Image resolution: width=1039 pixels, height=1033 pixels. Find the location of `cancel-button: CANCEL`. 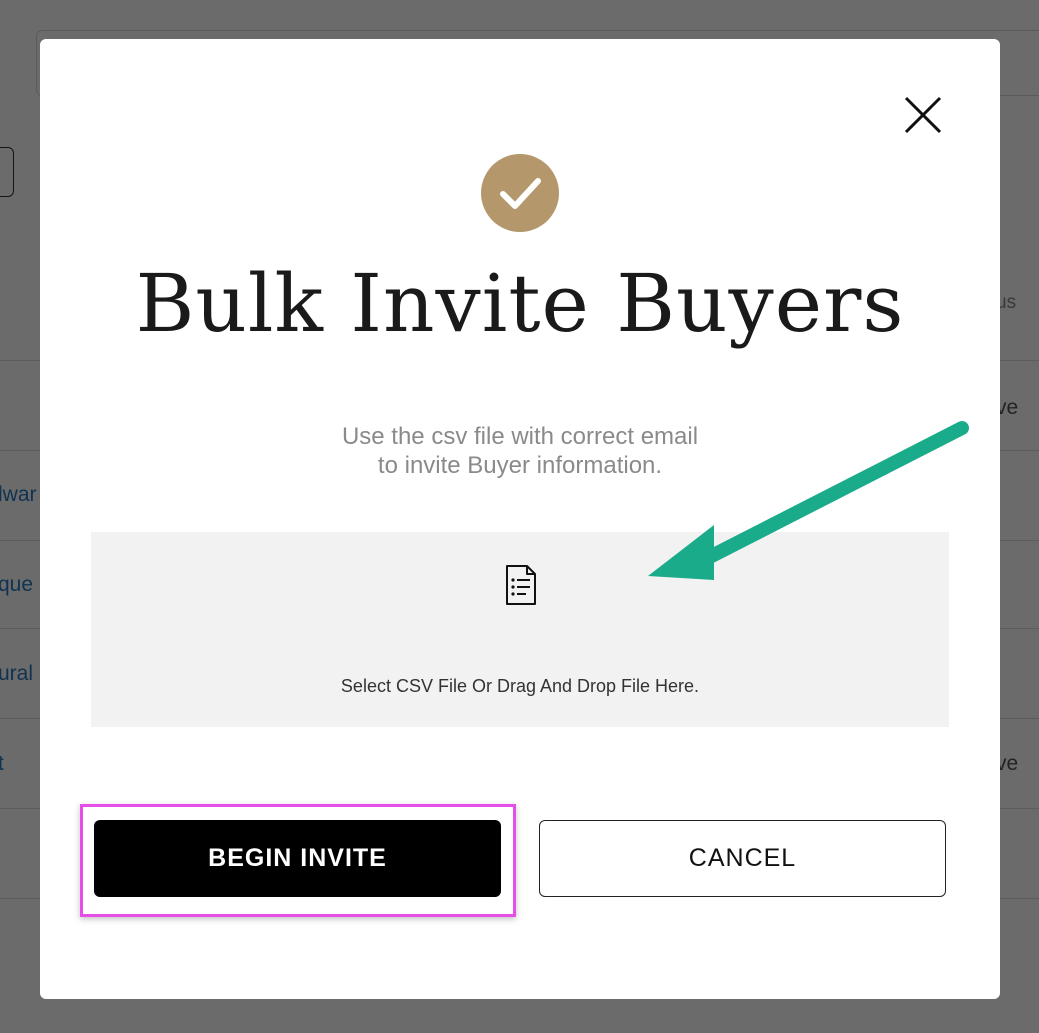

cancel-button: CANCEL is located at coordinates (742, 858).